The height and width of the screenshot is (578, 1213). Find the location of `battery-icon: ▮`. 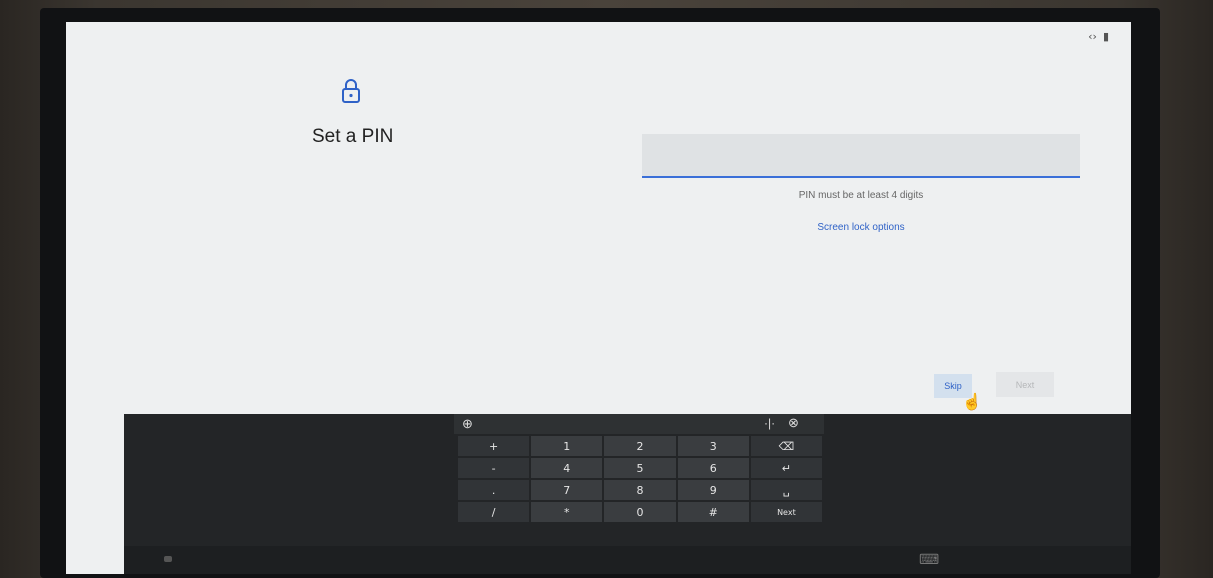

battery-icon: ▮ is located at coordinates (1105, 36).